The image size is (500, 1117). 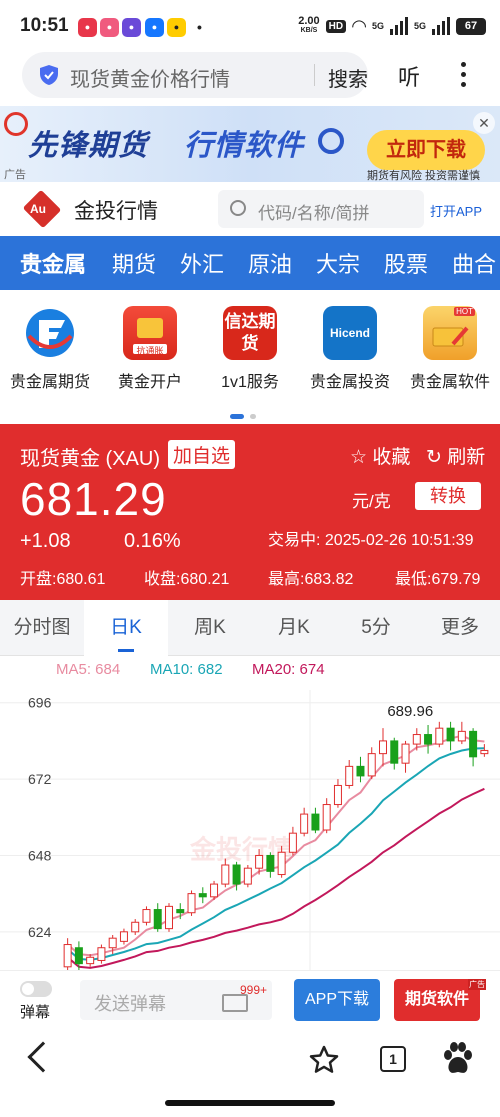 I want to click on shortcut-label: 贵金属软件, so click(x=449, y=382).